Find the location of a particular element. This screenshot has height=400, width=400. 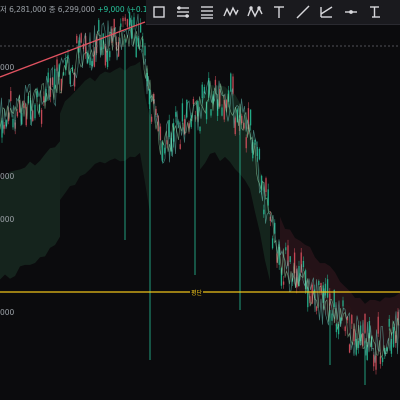

fib-icon is located at coordinates (183, 12).